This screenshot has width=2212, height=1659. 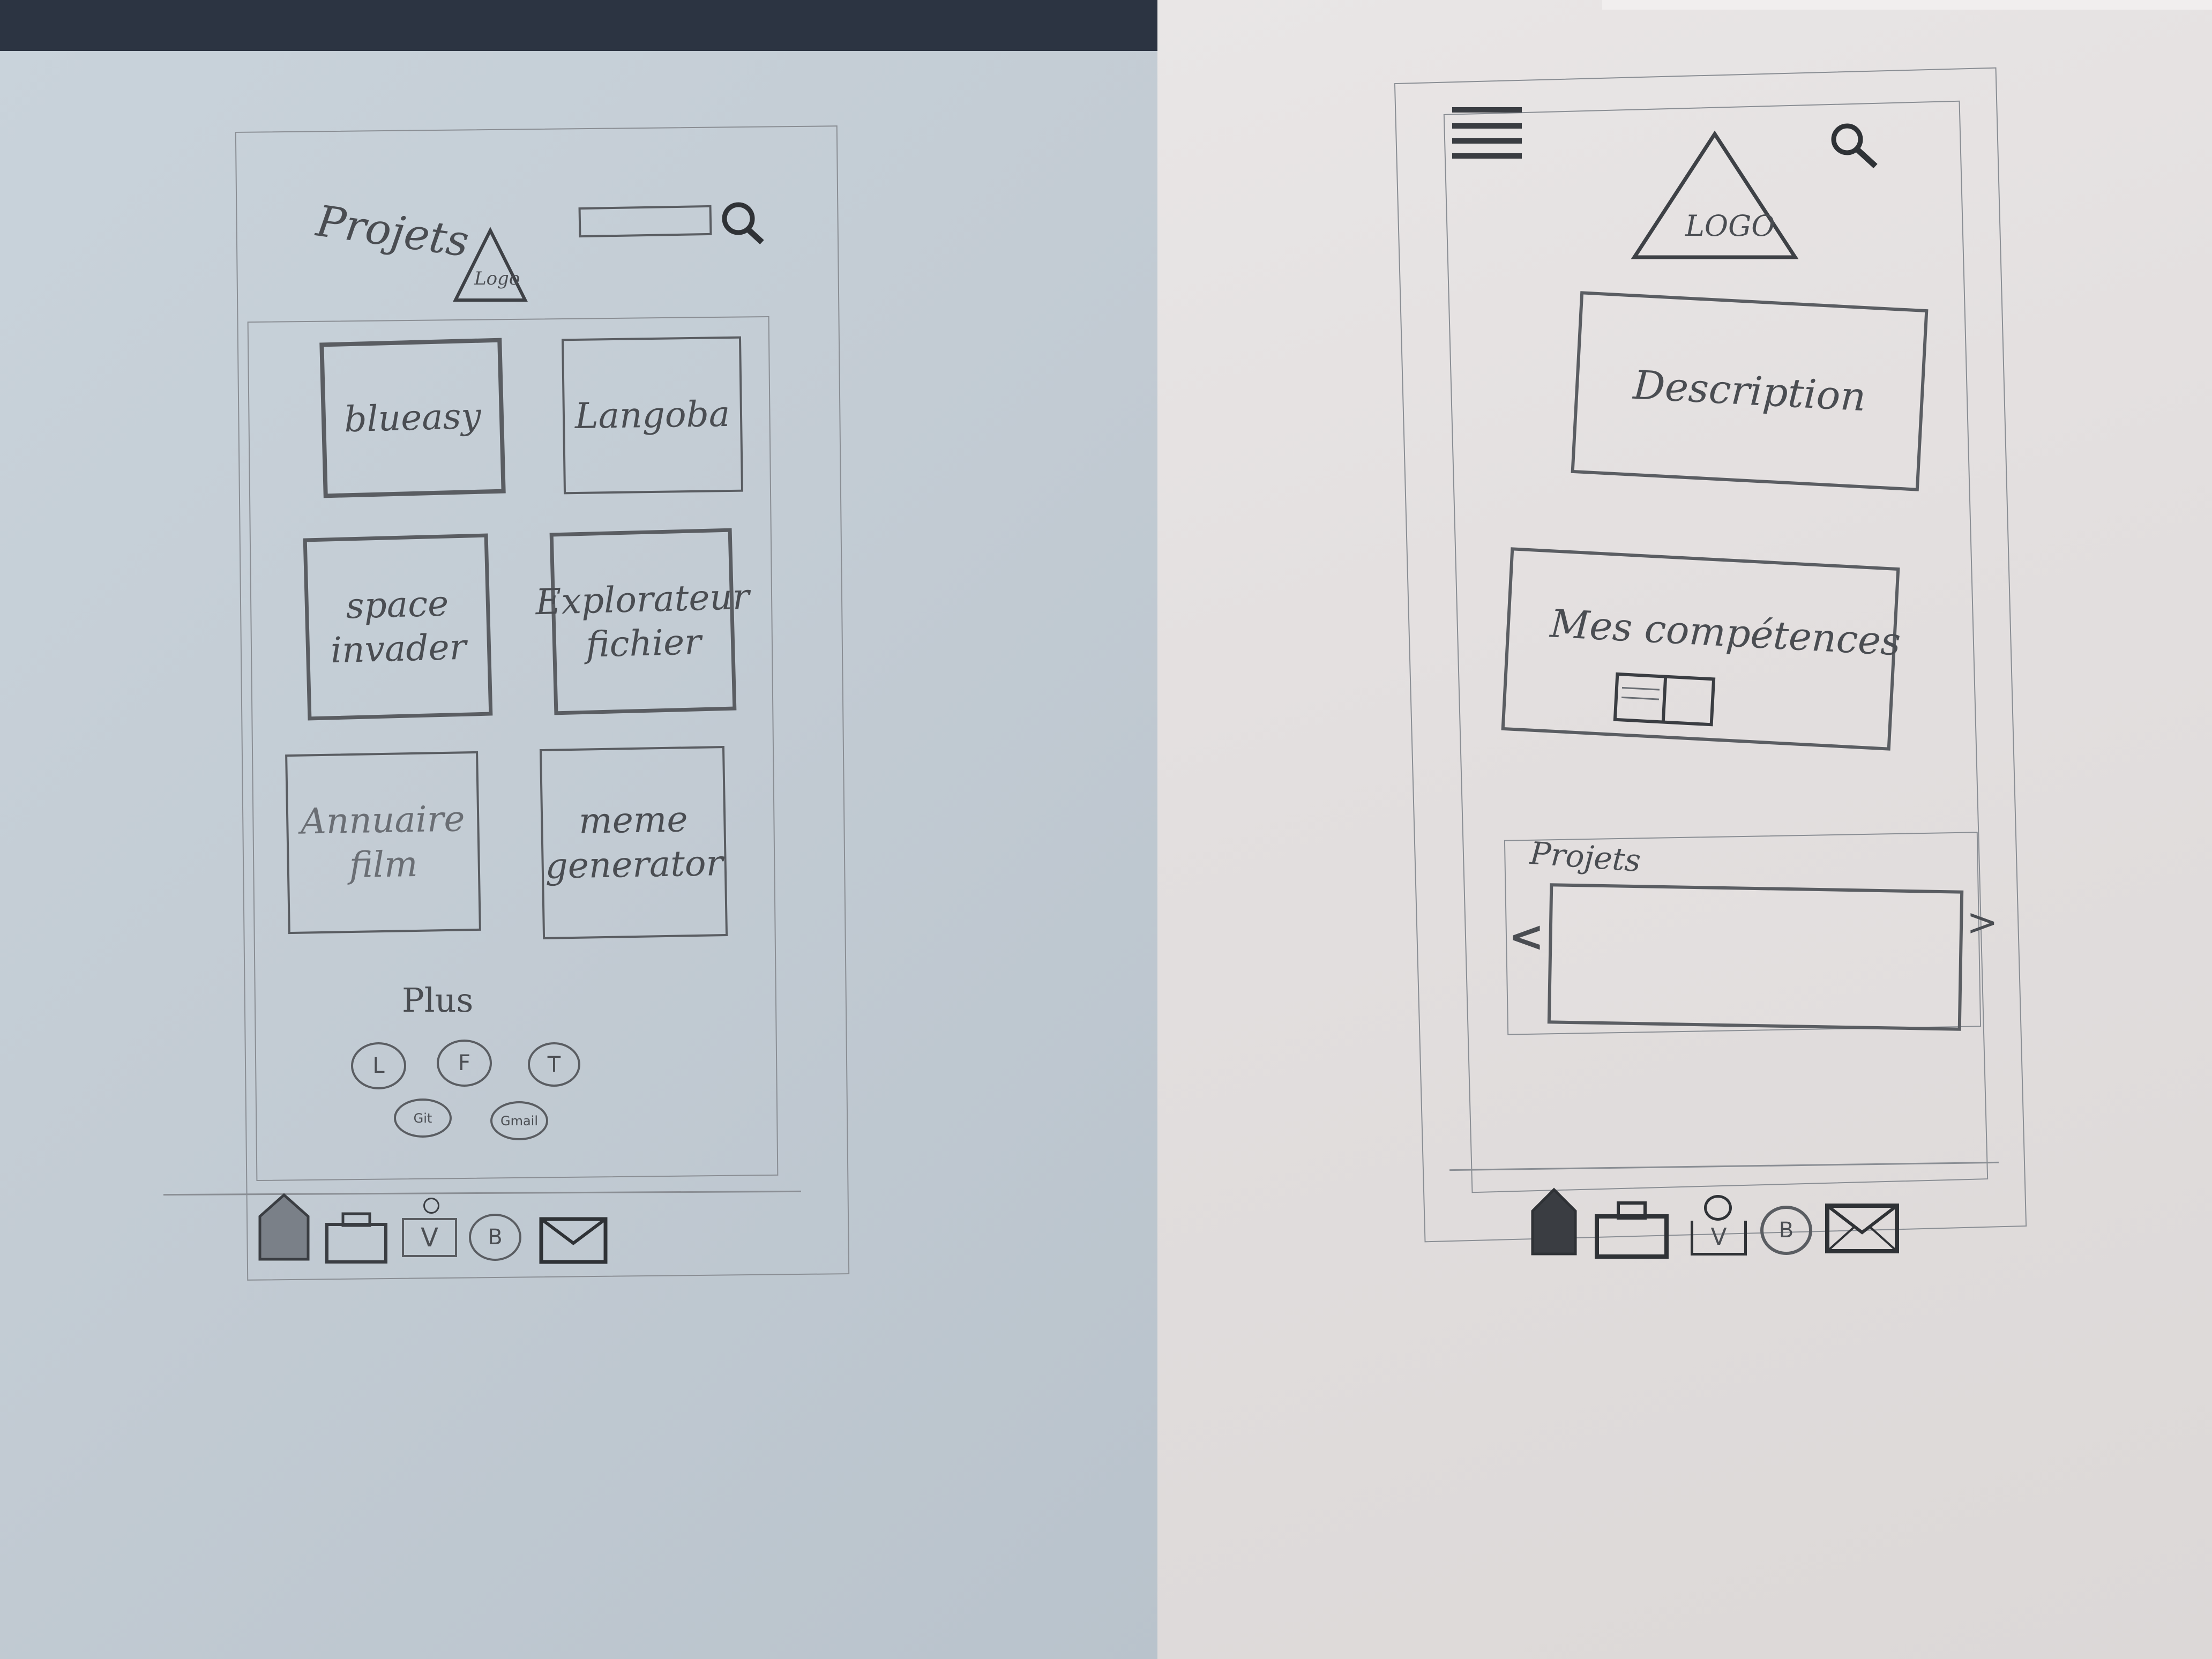 I want to click on logo: Logo, so click(x=490, y=265).